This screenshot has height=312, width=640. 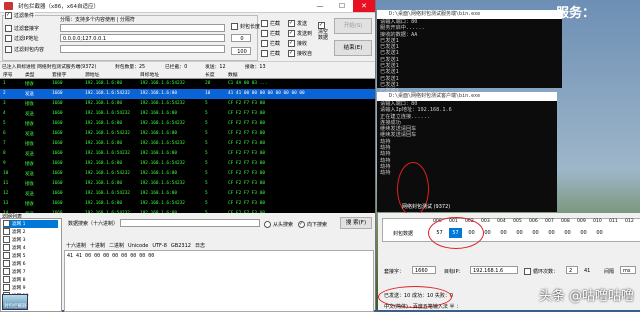 I want to click on option-intercept: 拦截, so click(x=270, y=23).